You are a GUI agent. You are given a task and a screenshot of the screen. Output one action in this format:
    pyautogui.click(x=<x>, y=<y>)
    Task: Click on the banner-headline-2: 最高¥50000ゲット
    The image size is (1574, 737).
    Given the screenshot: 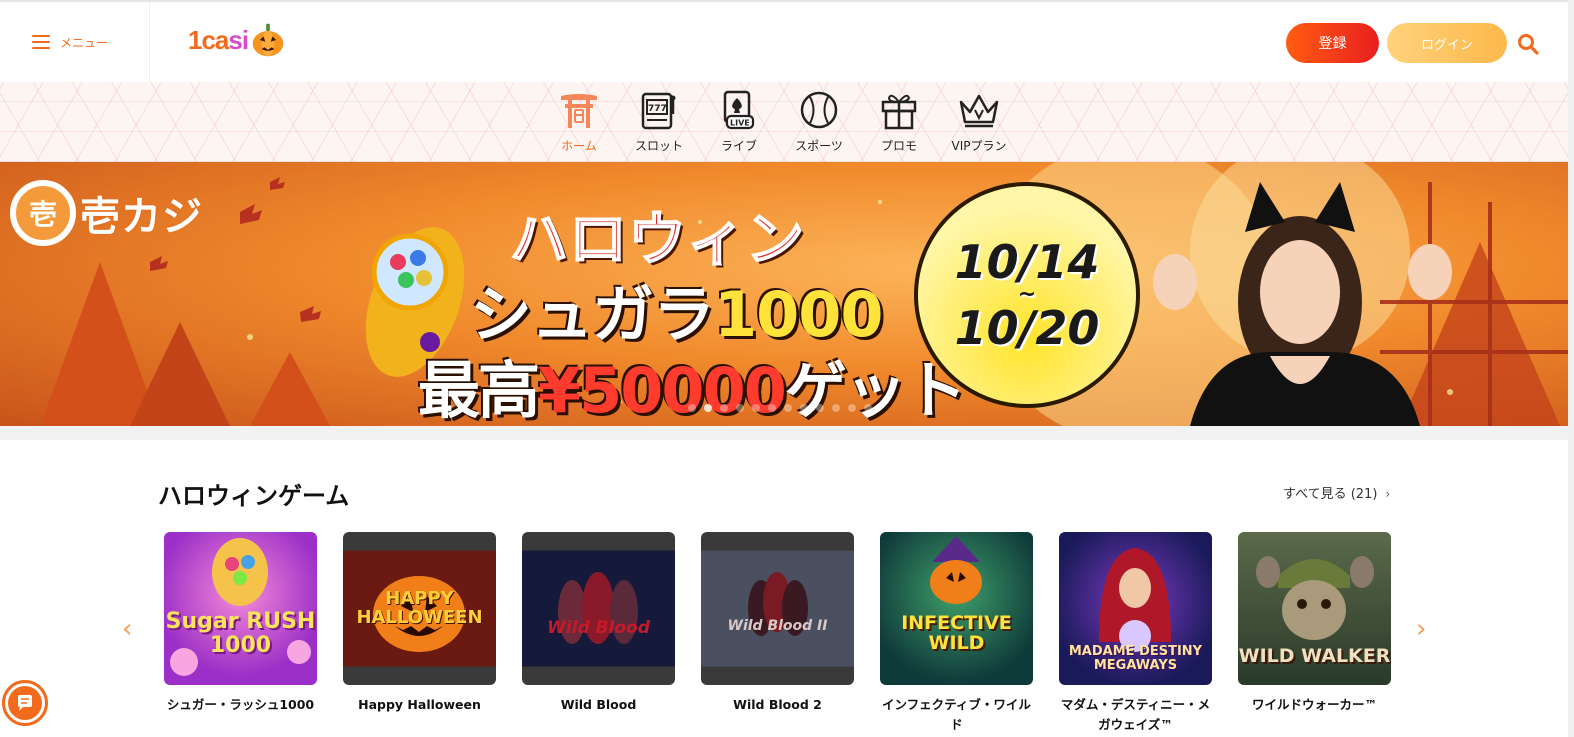 What is the action you would take?
    pyautogui.click(x=692, y=383)
    